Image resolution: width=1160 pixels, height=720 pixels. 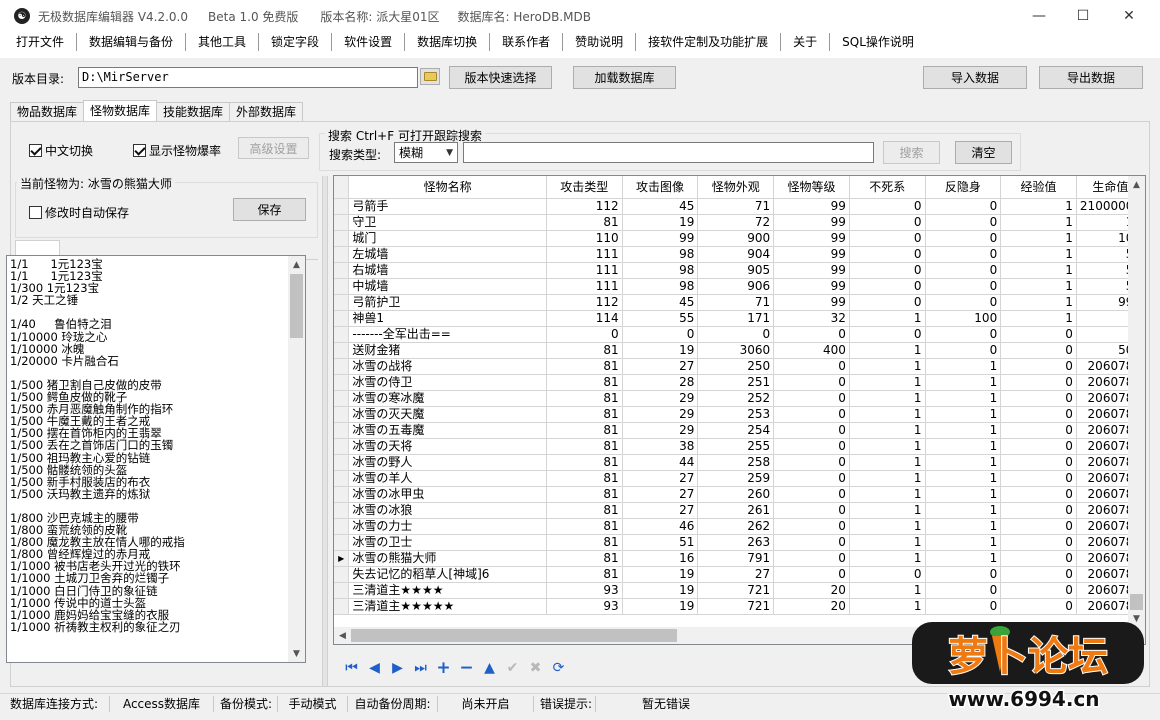 What do you see at coordinates (1038, 206) in the screenshot?
I see `cell-exp: 1` at bounding box center [1038, 206].